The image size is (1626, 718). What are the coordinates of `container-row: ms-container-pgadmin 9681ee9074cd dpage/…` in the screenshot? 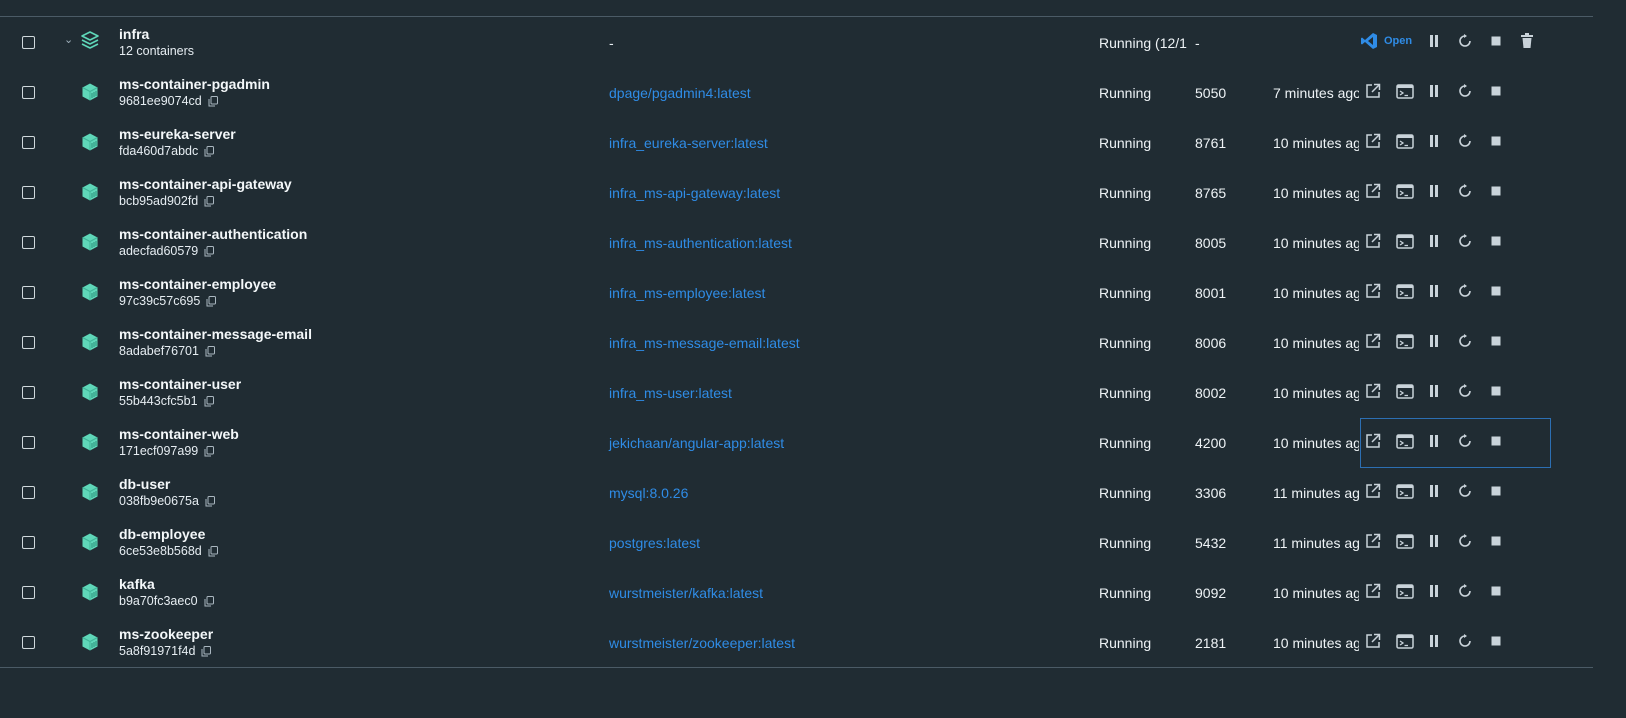 It's located at (800, 92).